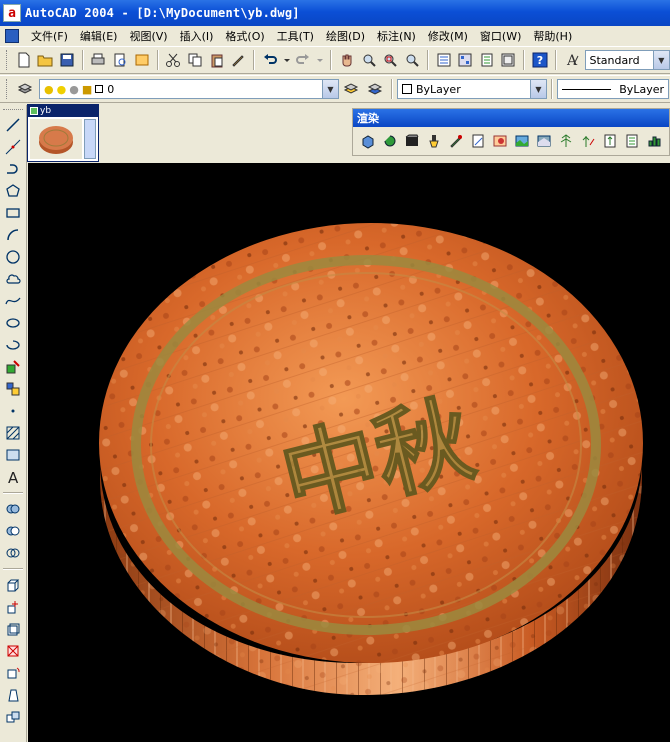  What do you see at coordinates (287, 60) in the screenshot?
I see `undo-dropdown-icon` at bounding box center [287, 60].